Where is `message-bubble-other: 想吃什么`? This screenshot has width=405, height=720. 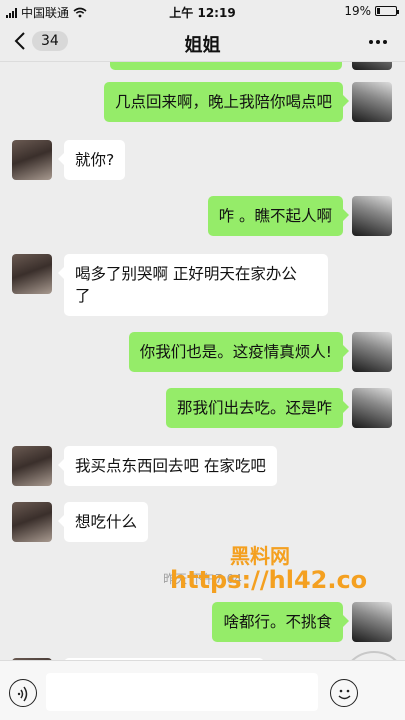 message-bubble-other: 想吃什么 is located at coordinates (103, 522).